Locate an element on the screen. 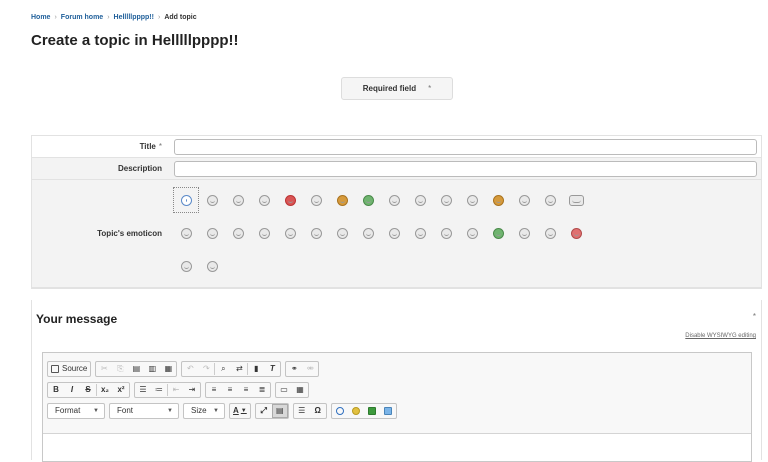 Image resolution: width=768 pixels, height=462 pixels. nerd-icon is located at coordinates (186, 266).